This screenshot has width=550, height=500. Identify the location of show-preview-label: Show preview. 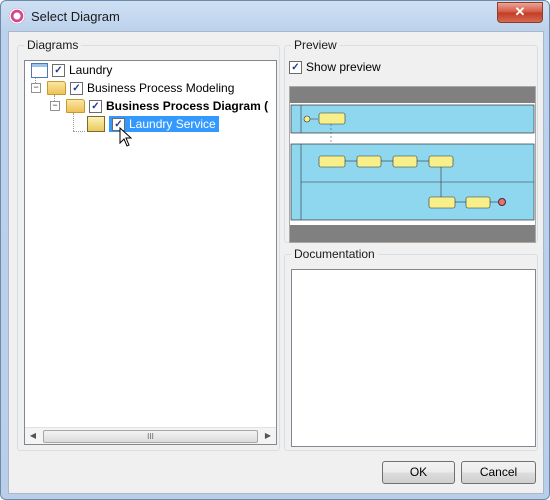
(343, 67).